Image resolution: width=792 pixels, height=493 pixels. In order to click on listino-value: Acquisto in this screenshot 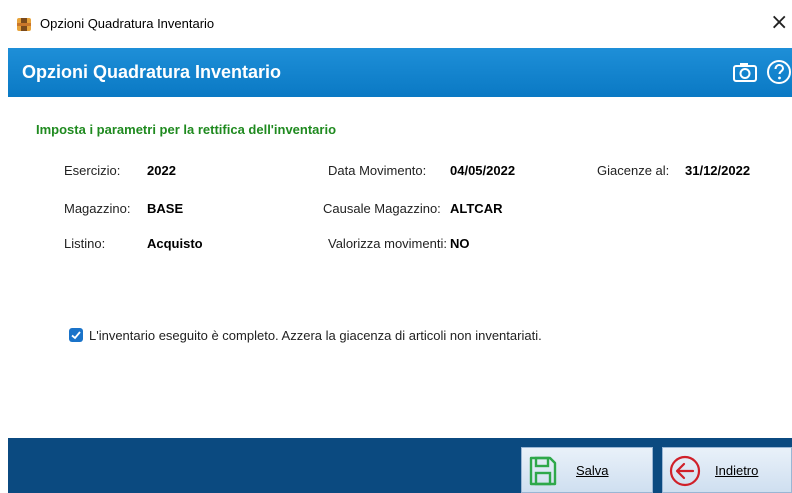, I will do `click(175, 243)`.